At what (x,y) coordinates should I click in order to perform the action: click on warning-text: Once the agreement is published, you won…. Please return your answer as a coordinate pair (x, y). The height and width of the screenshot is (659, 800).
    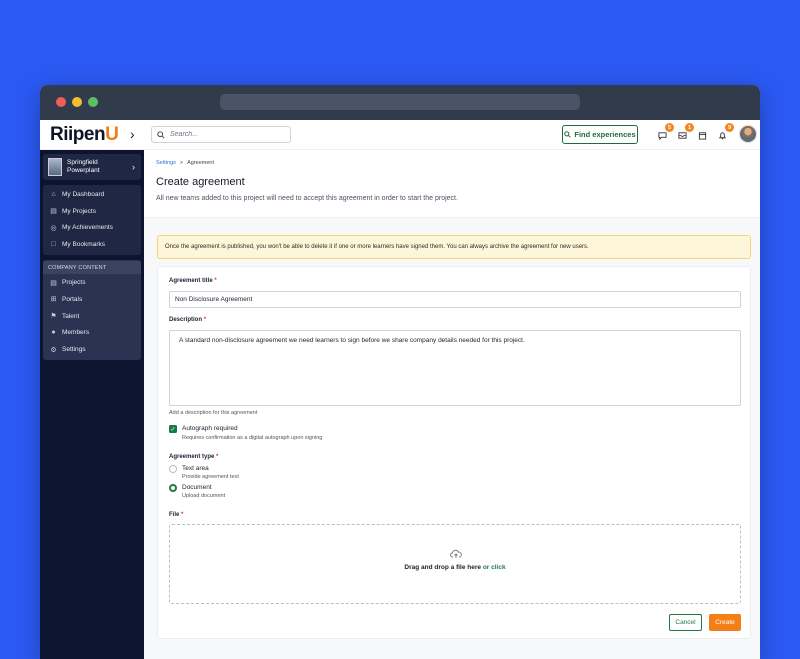
    Looking at the image, I should click on (377, 247).